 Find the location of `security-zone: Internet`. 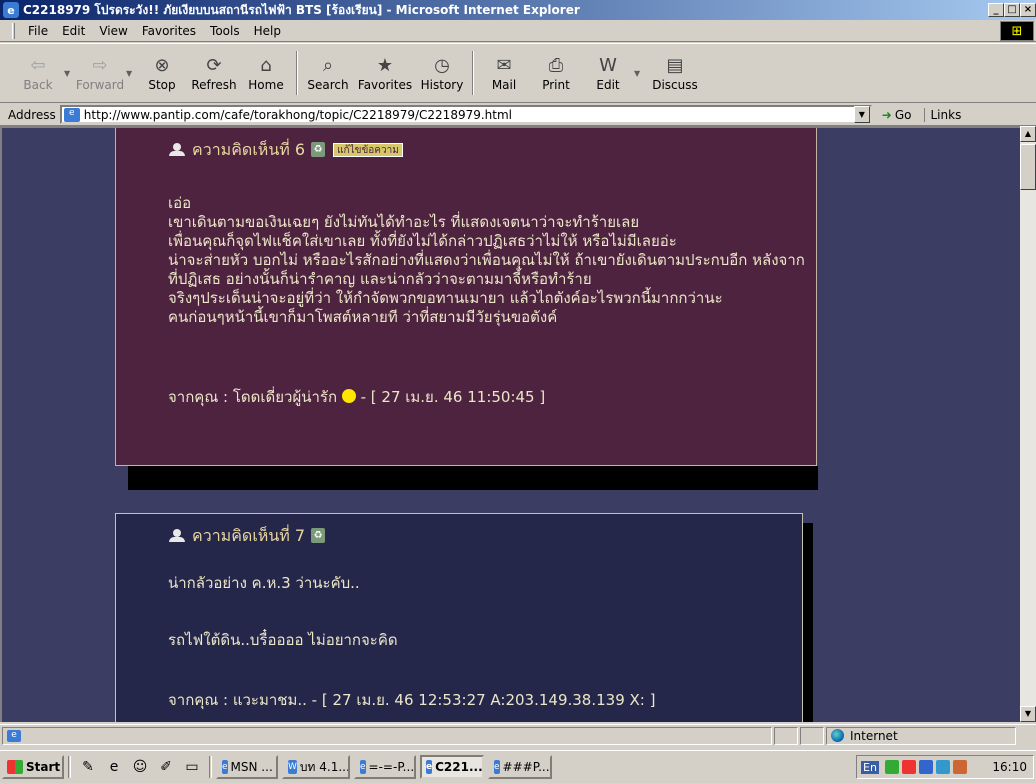

security-zone: Internet is located at coordinates (921, 735).